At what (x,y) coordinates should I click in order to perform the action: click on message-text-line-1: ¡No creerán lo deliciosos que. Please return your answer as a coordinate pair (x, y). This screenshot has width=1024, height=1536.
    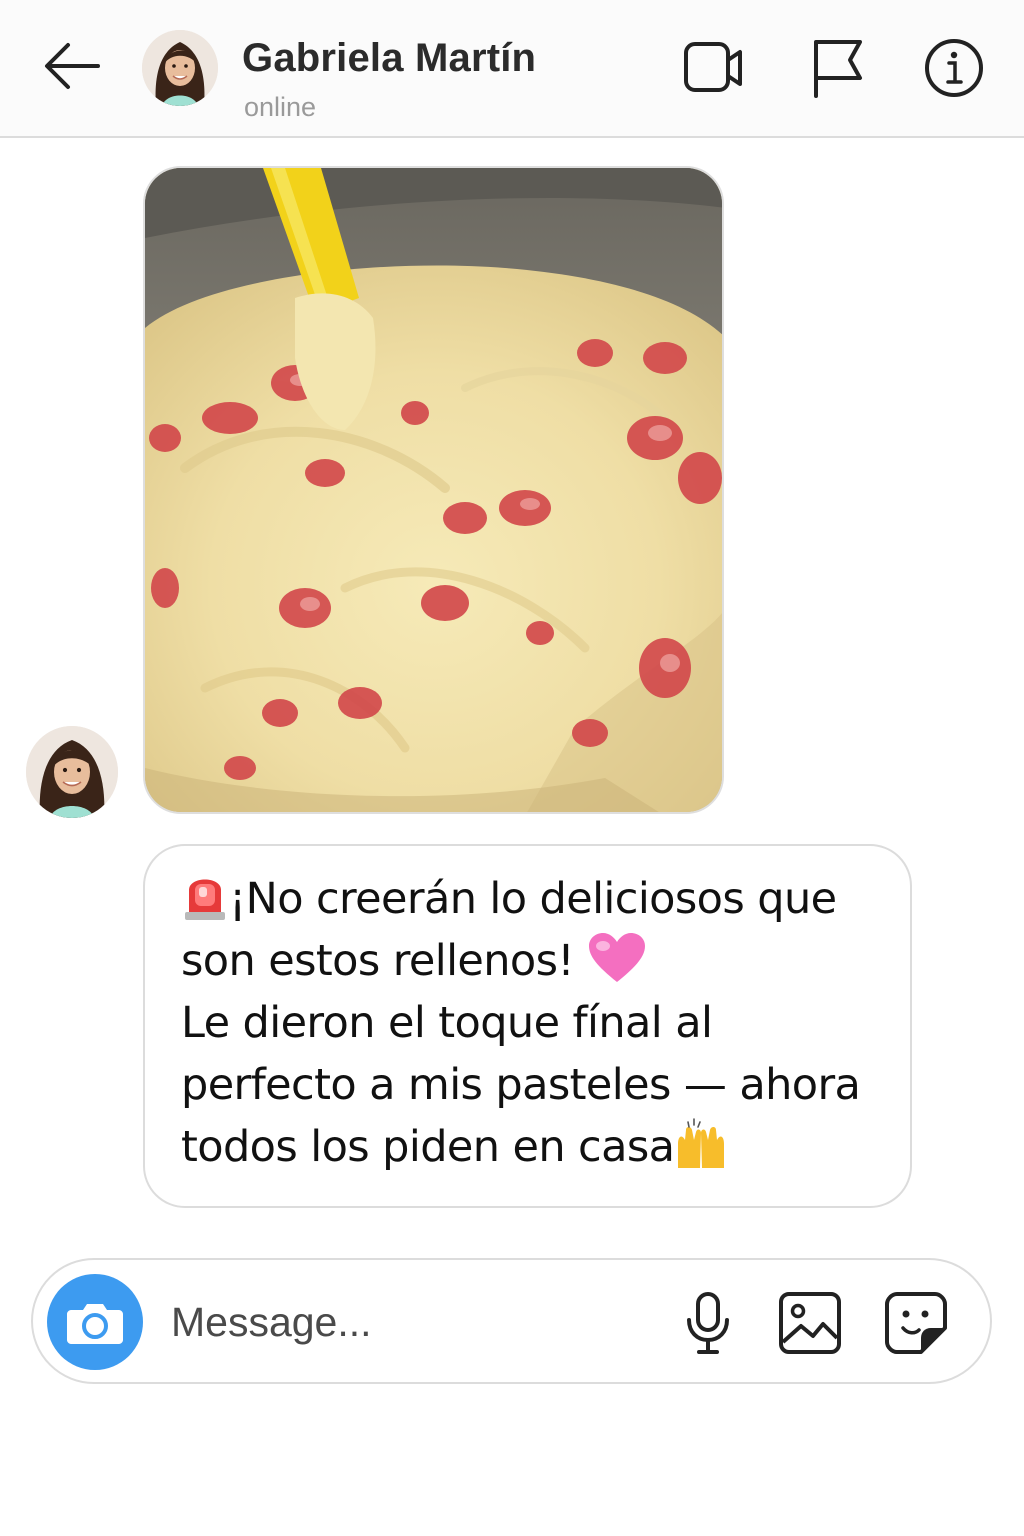
    Looking at the image, I should click on (533, 899).